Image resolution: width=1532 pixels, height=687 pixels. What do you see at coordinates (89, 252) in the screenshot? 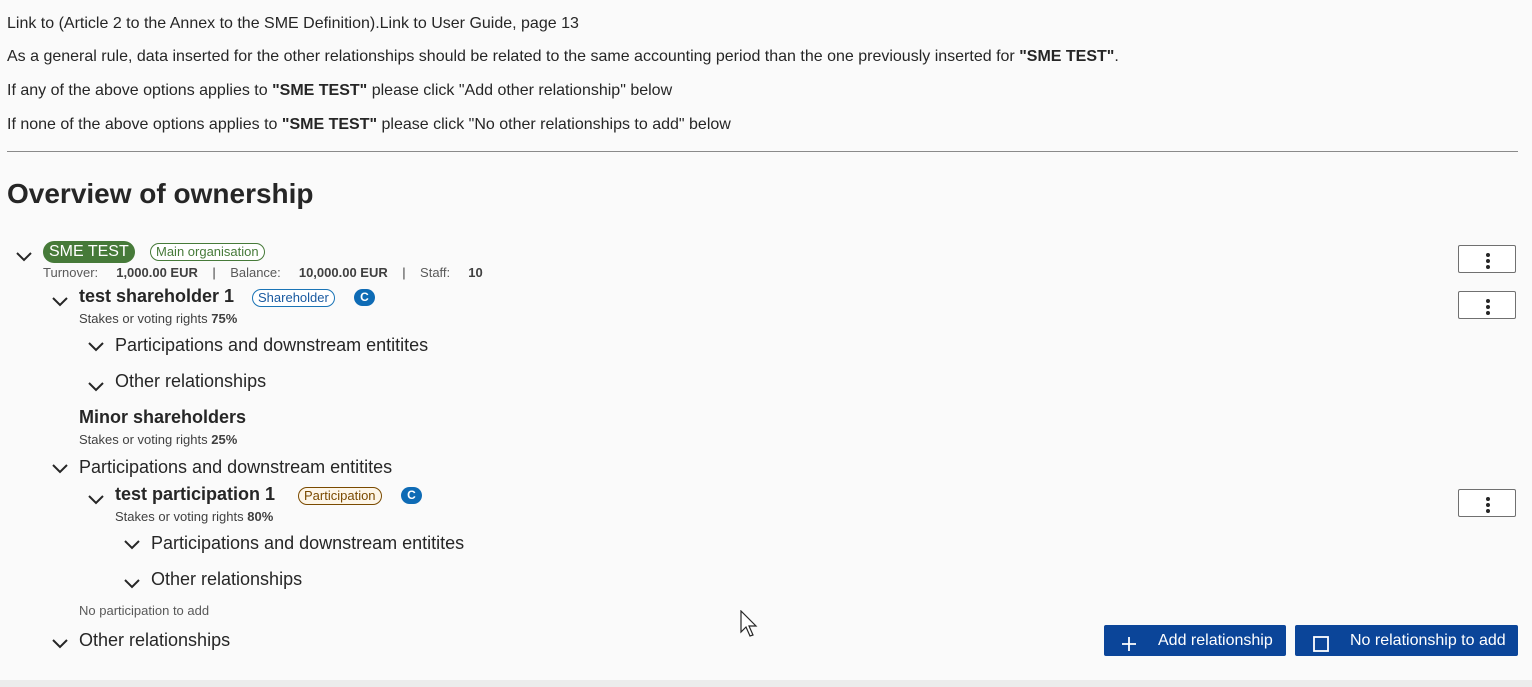
I see `main-org-name-tag: SME TEST` at bounding box center [89, 252].